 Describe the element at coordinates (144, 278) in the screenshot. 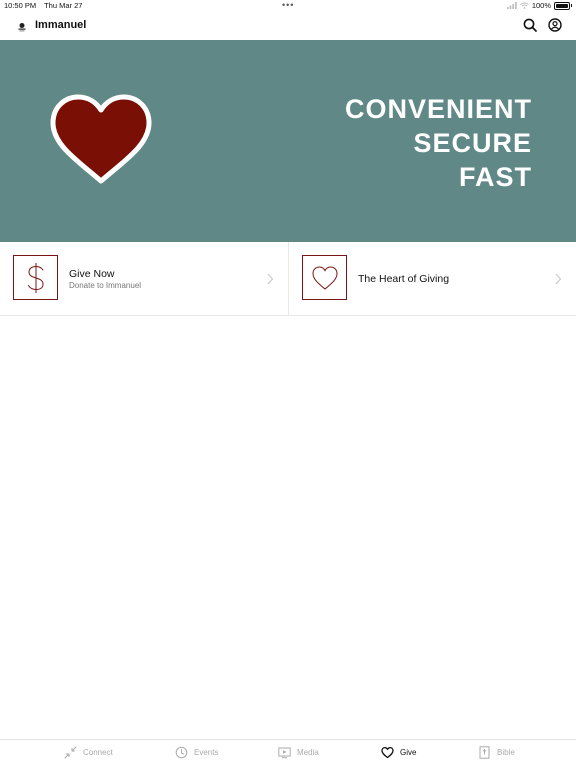

I see `give-now-card: Give Now Donate to Immanuel` at that location.